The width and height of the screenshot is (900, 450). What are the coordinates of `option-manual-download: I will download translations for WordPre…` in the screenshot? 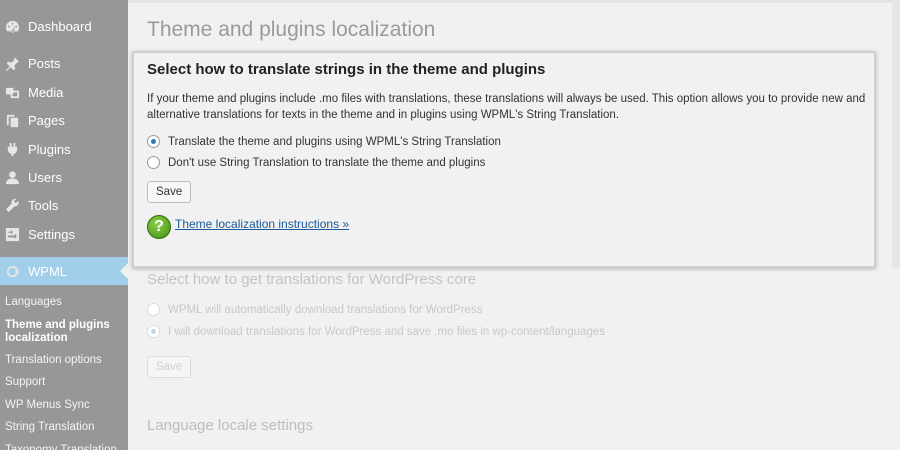 It's located at (376, 331).